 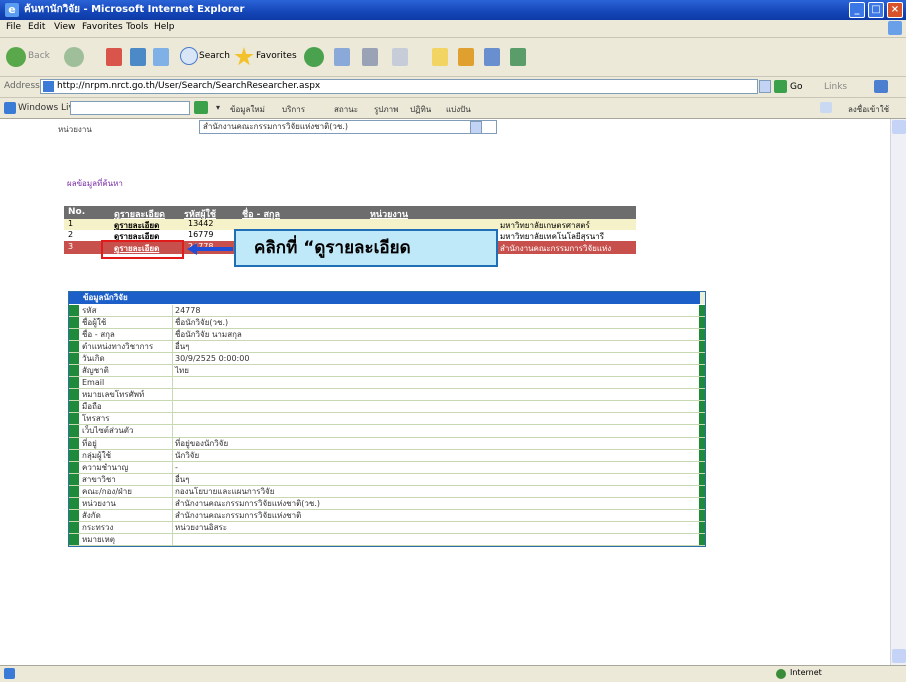 I want to click on detail-row: ความชำนาญ -, so click(x=387, y=467).